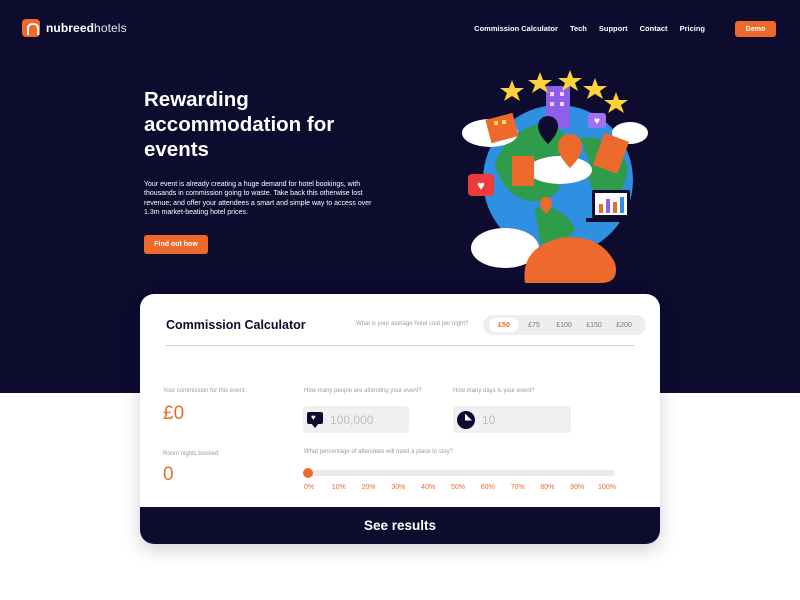  Describe the element at coordinates (31, 28) in the screenshot. I see `logo-icon` at that location.